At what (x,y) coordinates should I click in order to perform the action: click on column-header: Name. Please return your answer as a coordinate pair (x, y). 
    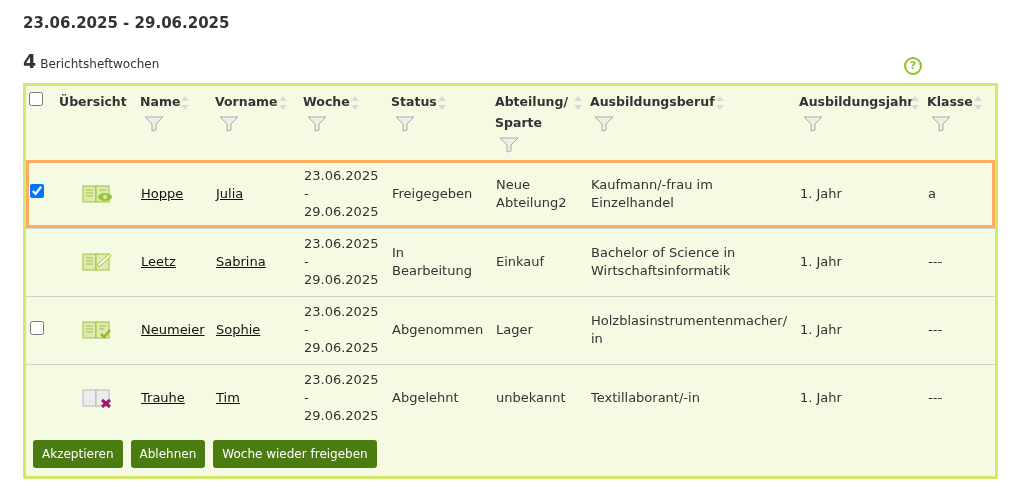
    Looking at the image, I should click on (160, 101).